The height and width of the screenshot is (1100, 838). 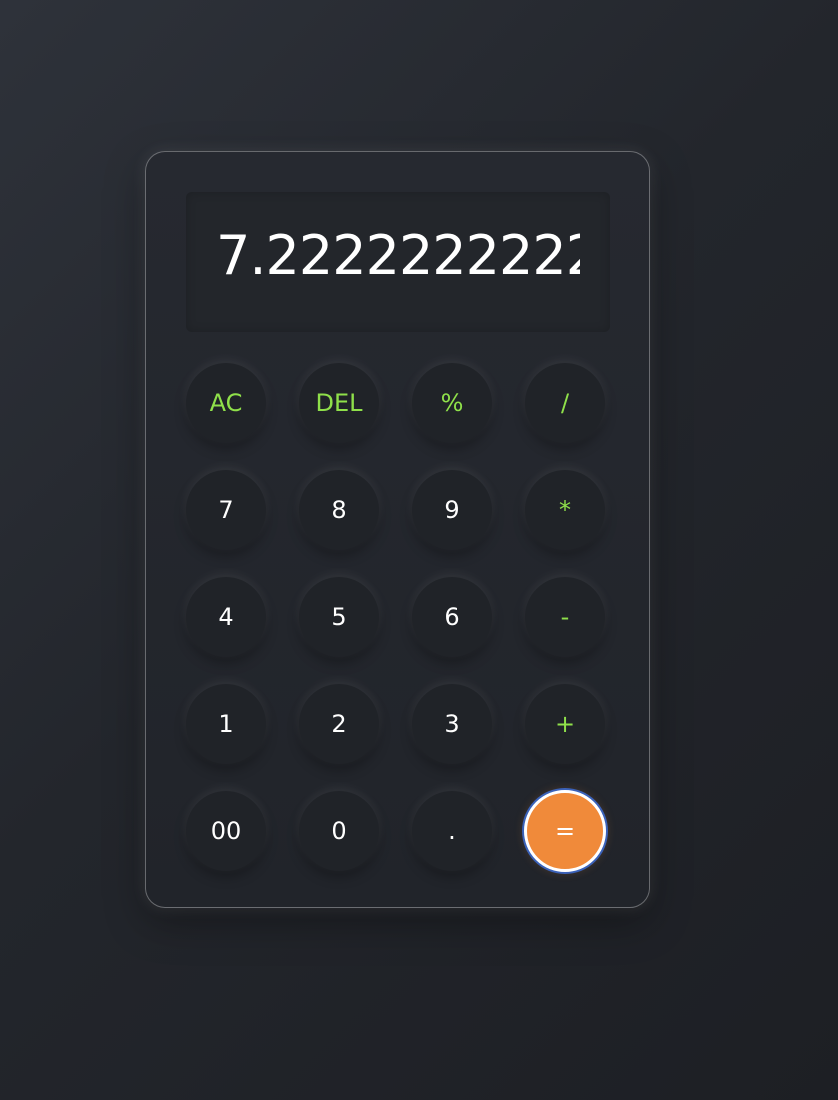 What do you see at coordinates (398, 256) in the screenshot?
I see `display-value: 7.2222222222222` at bounding box center [398, 256].